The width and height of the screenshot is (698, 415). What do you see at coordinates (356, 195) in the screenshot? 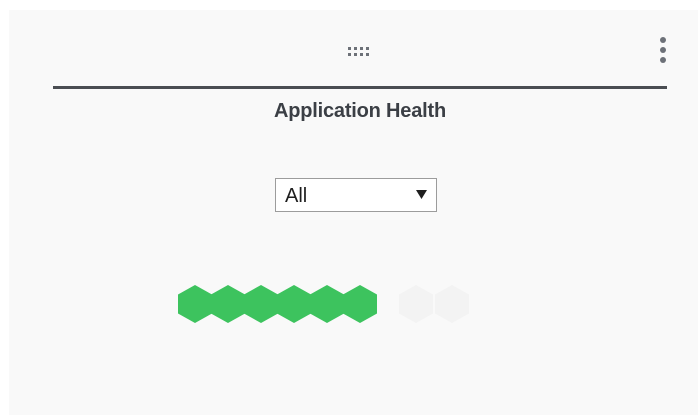
I see `application-filter-select: All` at bounding box center [356, 195].